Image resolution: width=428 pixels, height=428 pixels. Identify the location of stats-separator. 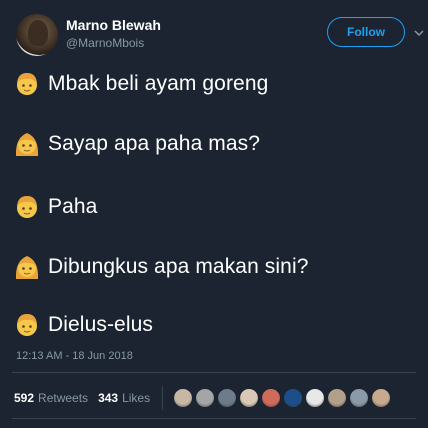
(163, 398).